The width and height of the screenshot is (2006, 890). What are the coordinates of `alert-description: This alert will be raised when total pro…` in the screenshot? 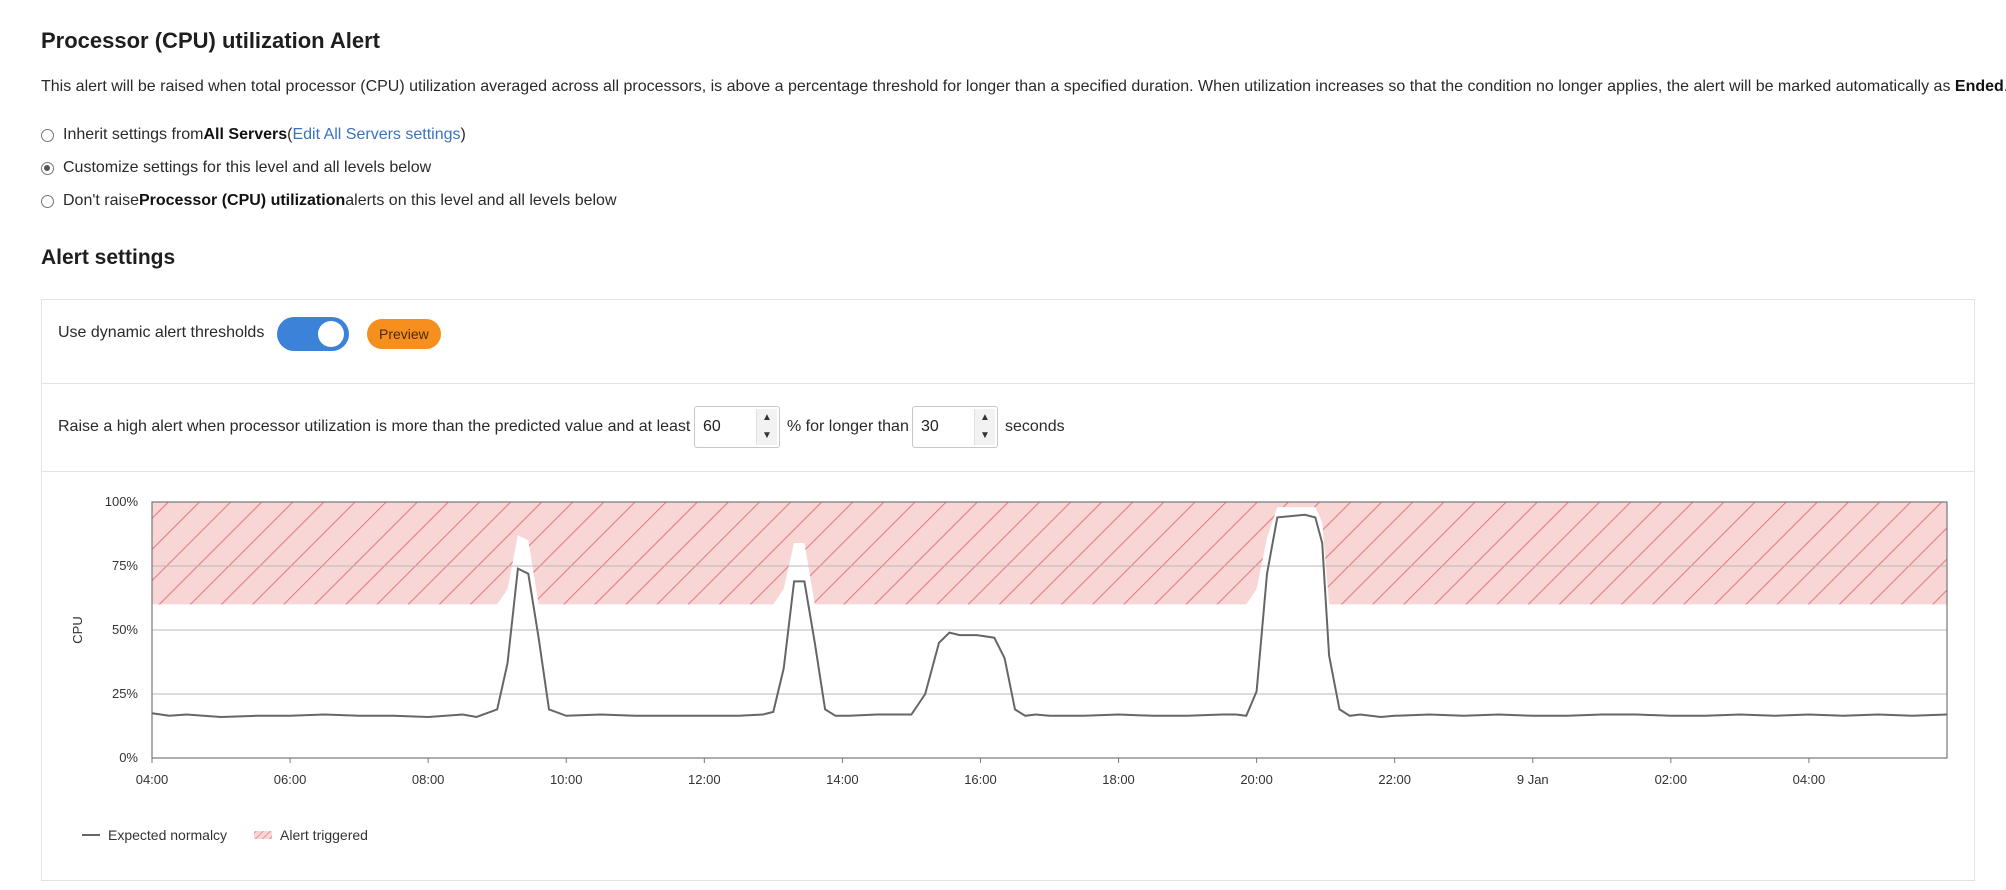 It's located at (1023, 87).